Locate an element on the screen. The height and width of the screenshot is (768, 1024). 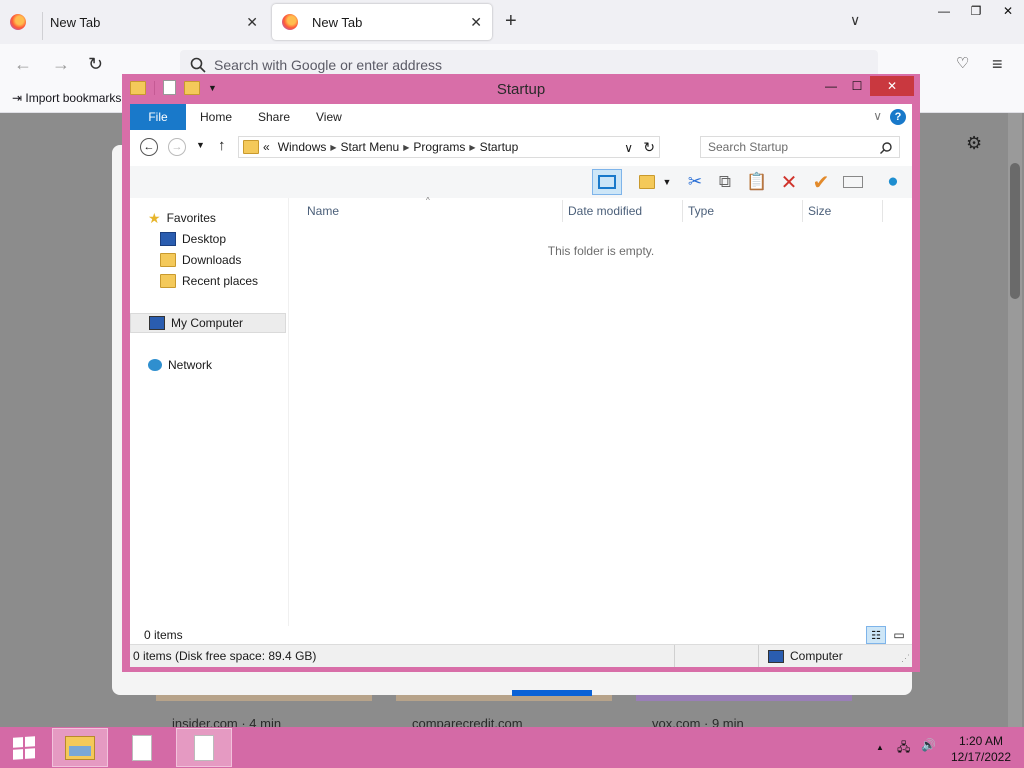
taskbar-file-explorer is located at coordinates (80, 747).